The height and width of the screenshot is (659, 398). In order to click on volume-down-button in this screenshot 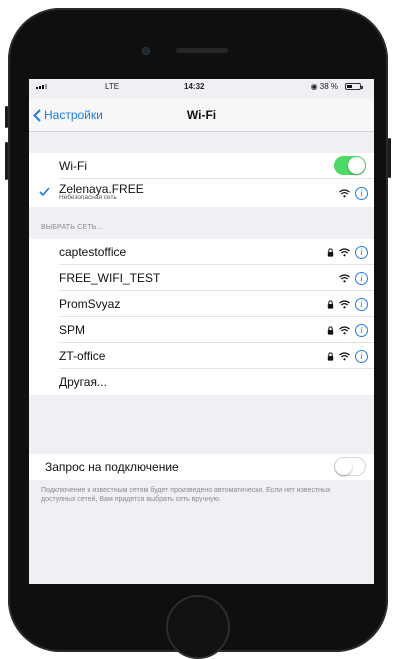, I will do `click(6, 161)`.